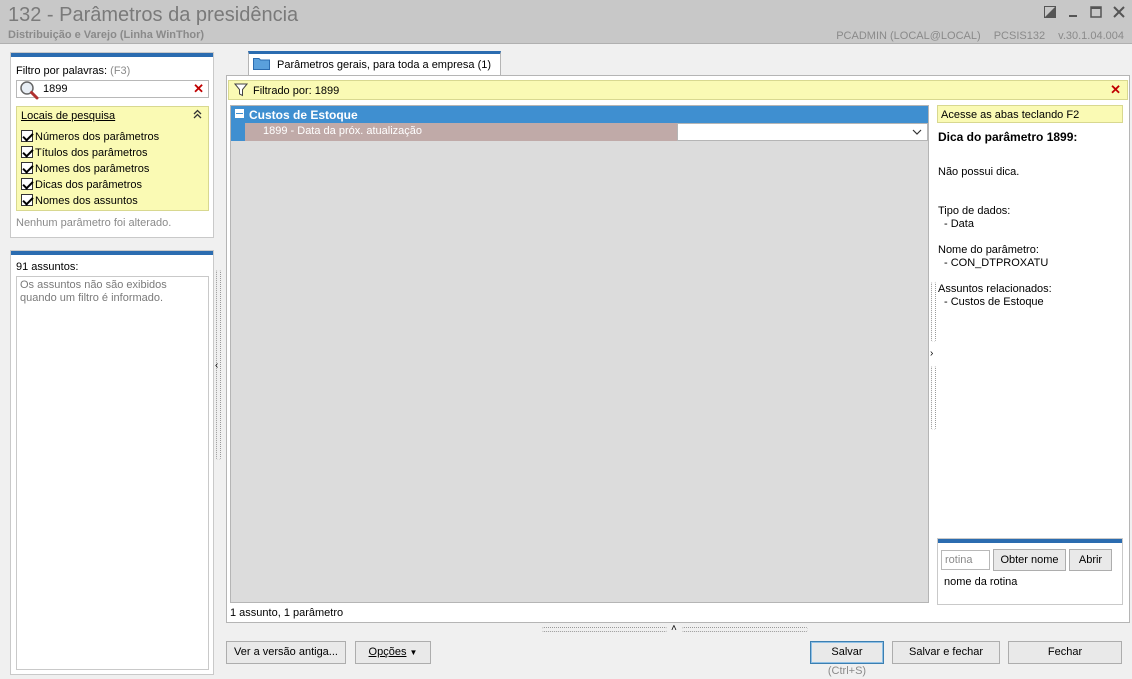 This screenshot has width=1132, height=679. Describe the element at coordinates (1073, 13) in the screenshot. I see `minimize-icon` at that location.